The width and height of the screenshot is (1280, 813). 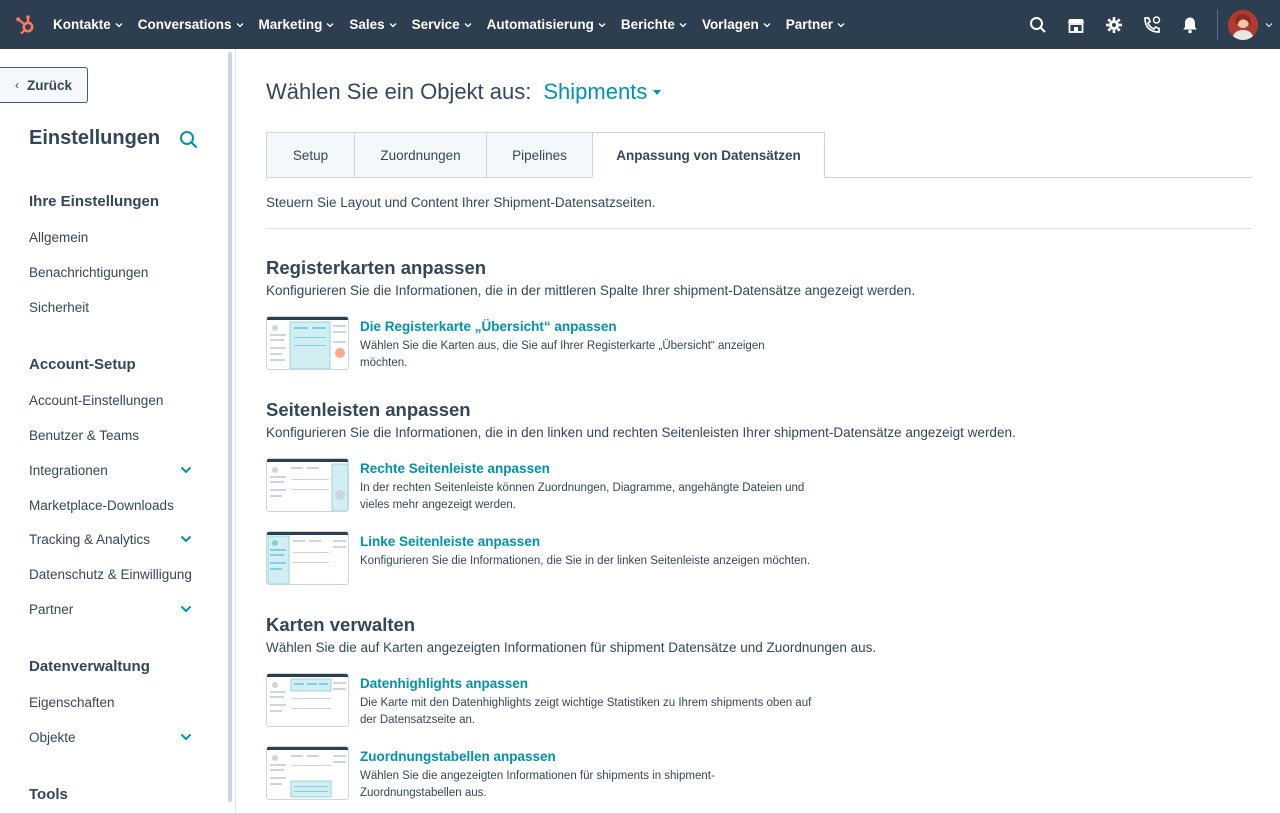 I want to click on user-avatar, so click(x=1243, y=24).